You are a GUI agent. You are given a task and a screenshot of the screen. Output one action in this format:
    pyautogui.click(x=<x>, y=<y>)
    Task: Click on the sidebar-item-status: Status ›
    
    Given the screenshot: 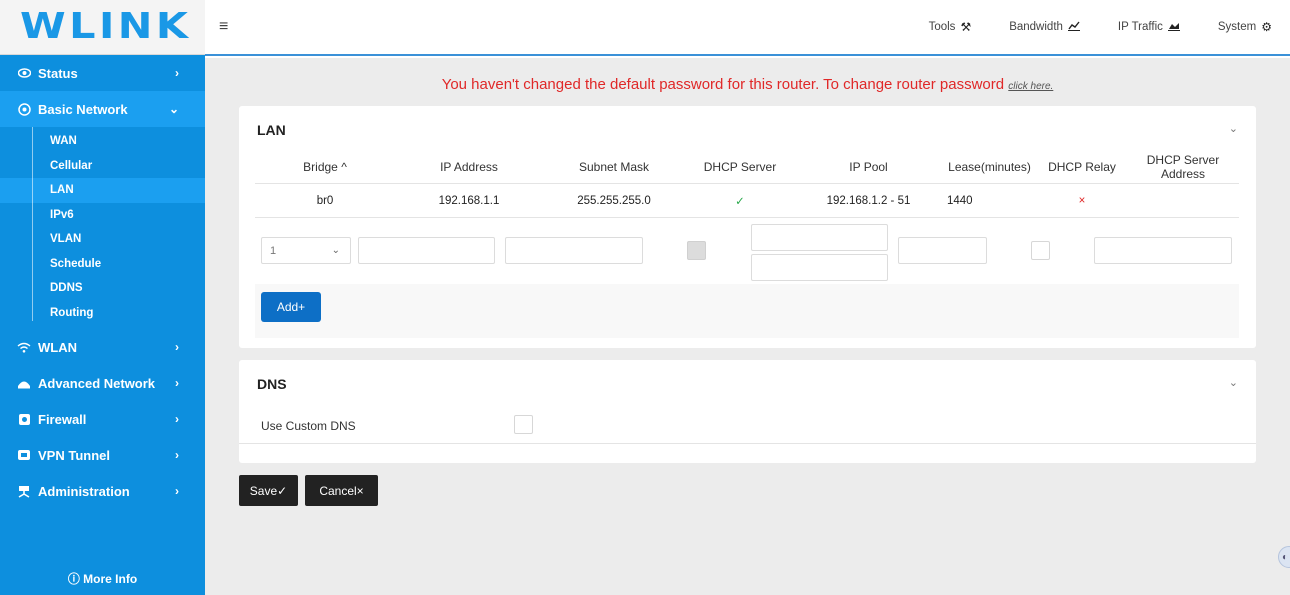 What is the action you would take?
    pyautogui.click(x=102, y=73)
    